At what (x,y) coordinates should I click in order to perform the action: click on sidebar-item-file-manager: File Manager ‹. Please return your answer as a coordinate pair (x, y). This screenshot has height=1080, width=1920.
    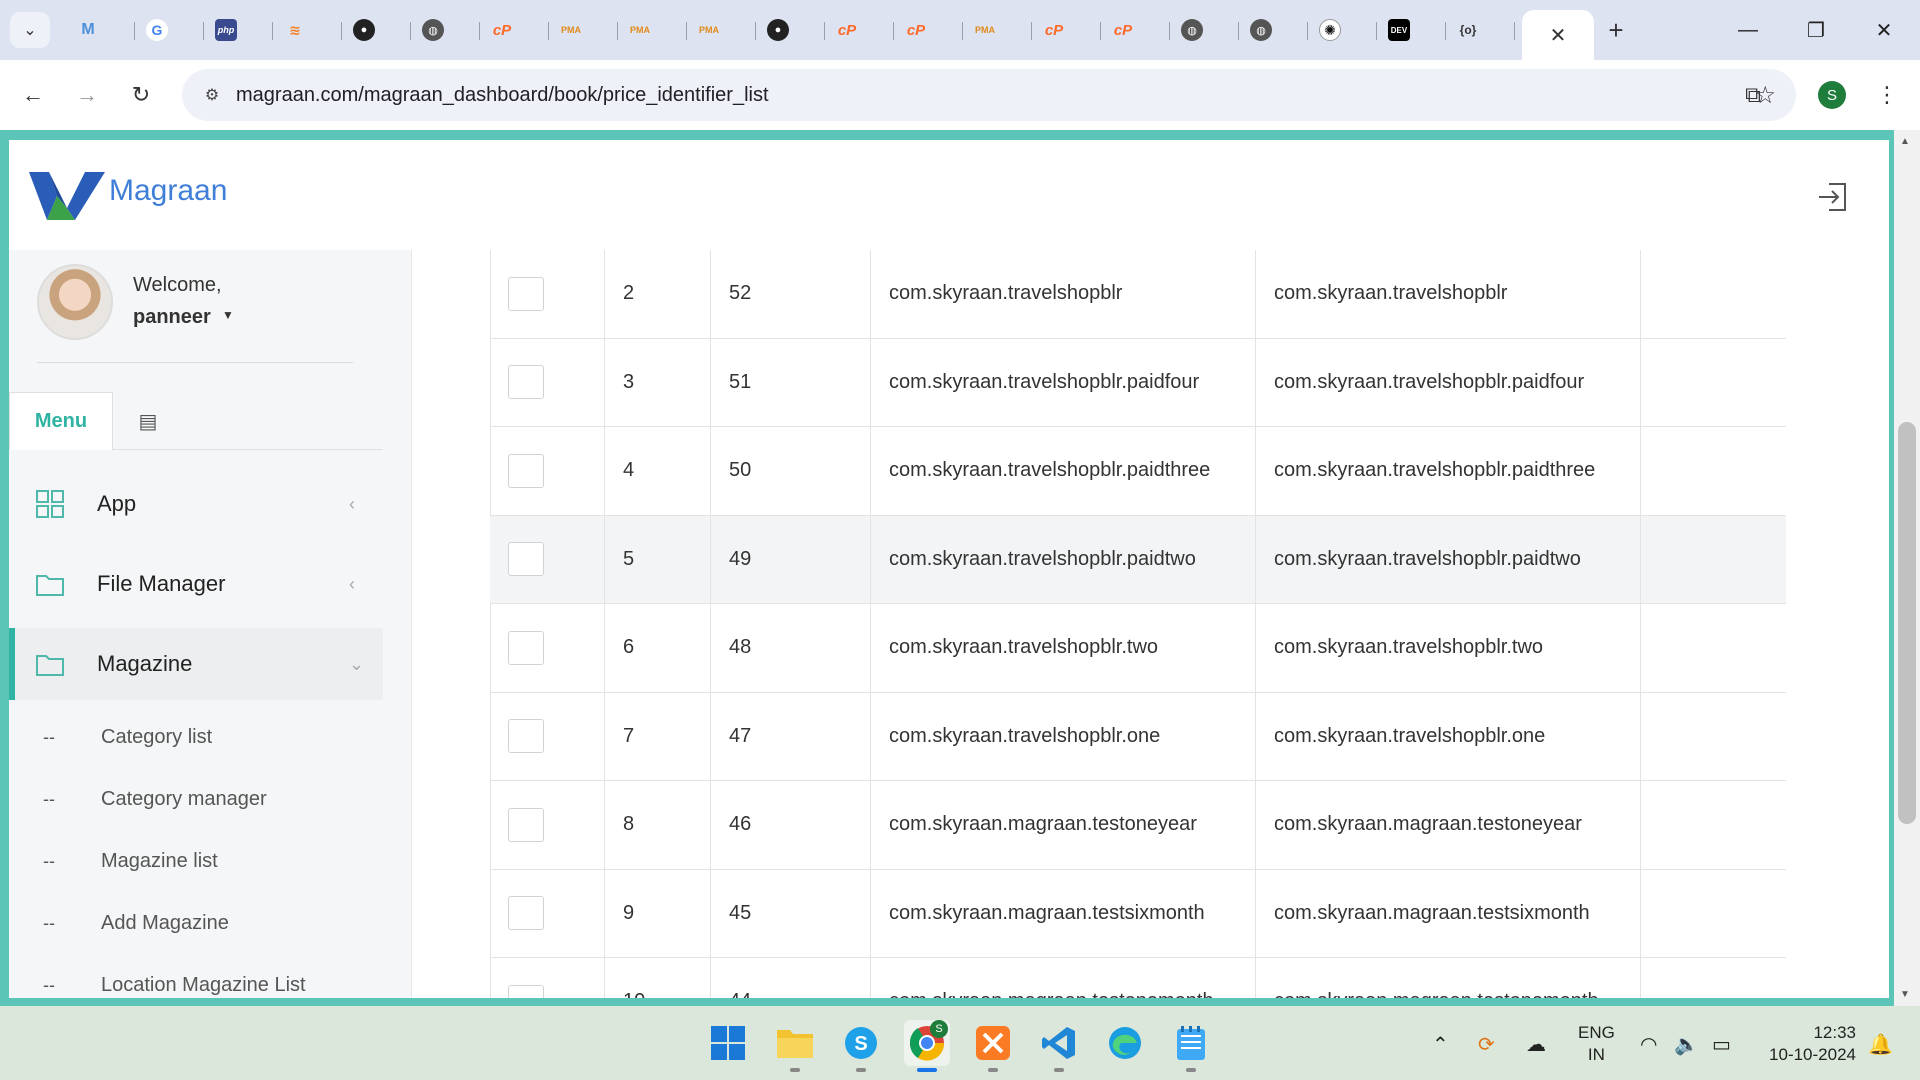
    Looking at the image, I should click on (196, 584).